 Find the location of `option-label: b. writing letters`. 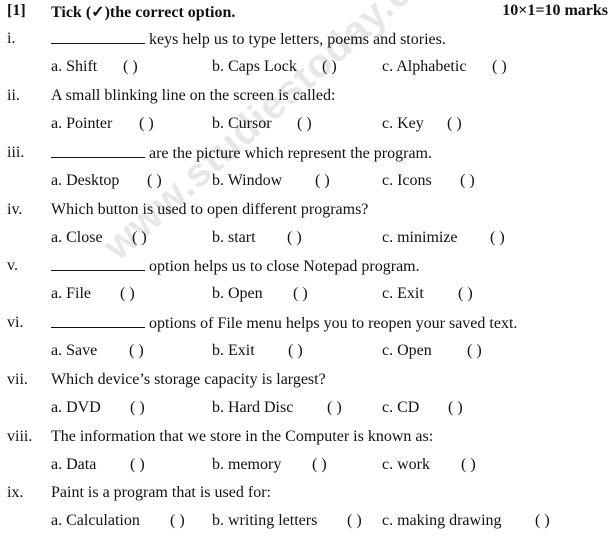

option-label: b. writing letters is located at coordinates (265, 520).